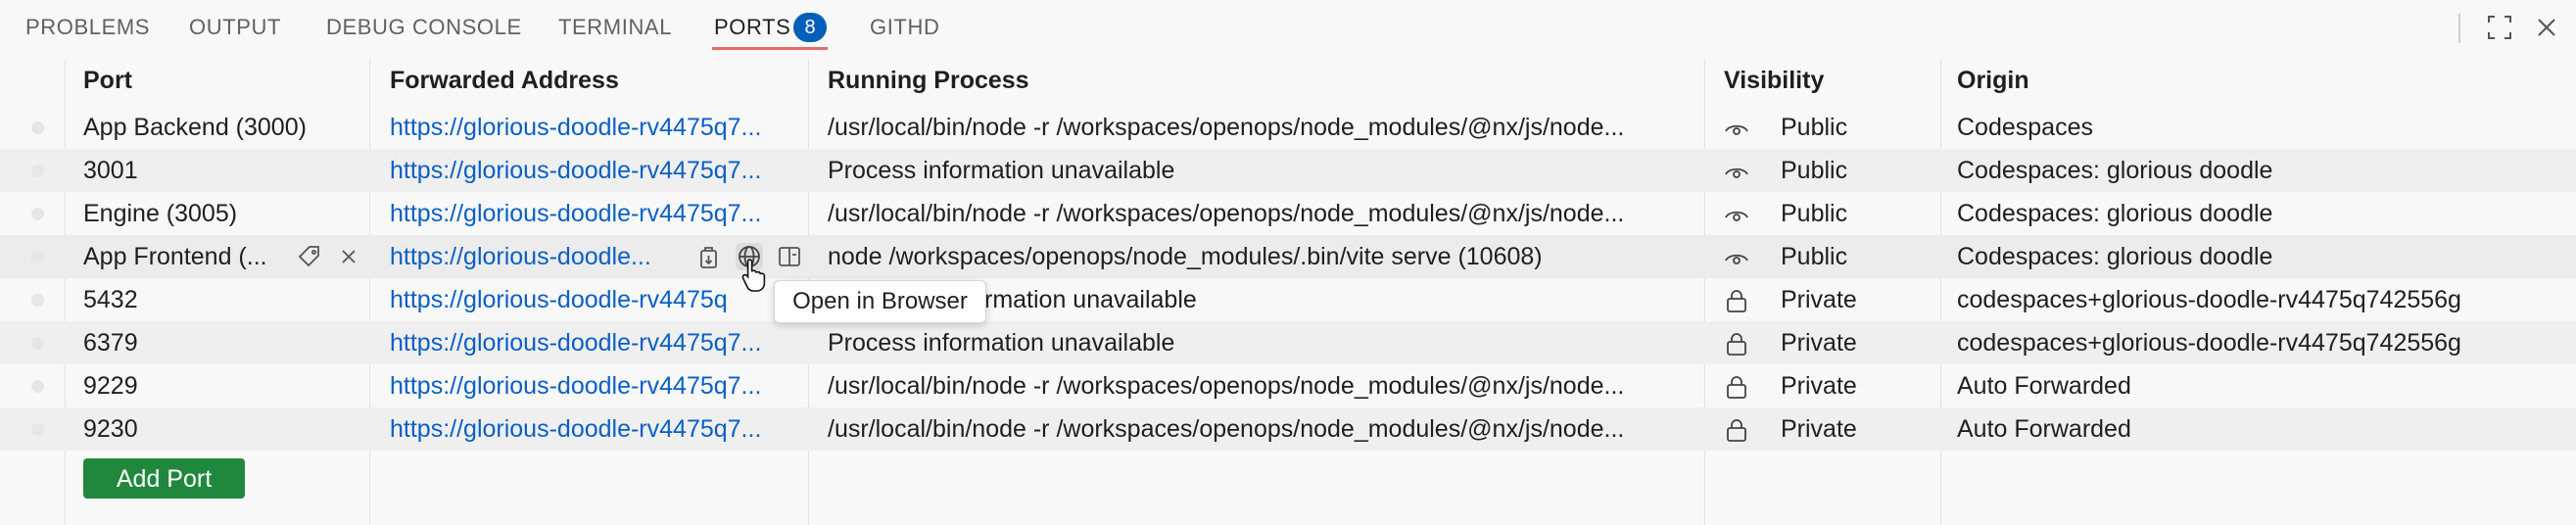 This screenshot has width=2576, height=525. Describe the element at coordinates (770, 48) in the screenshot. I see `active-tab-indicator` at that location.